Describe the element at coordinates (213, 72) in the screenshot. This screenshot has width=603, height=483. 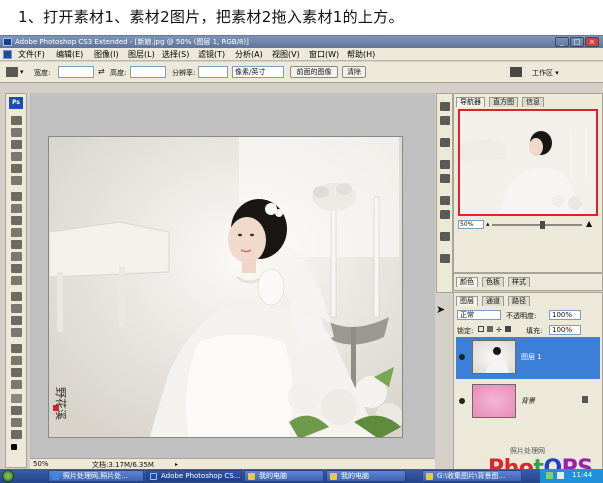
I see `resolution-input` at that location.